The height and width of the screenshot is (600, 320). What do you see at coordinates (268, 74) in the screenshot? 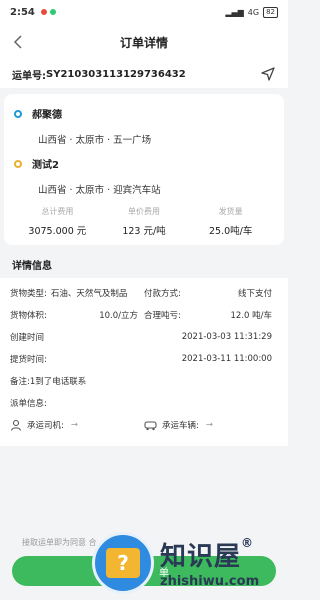
I see `send-icon` at bounding box center [268, 74].